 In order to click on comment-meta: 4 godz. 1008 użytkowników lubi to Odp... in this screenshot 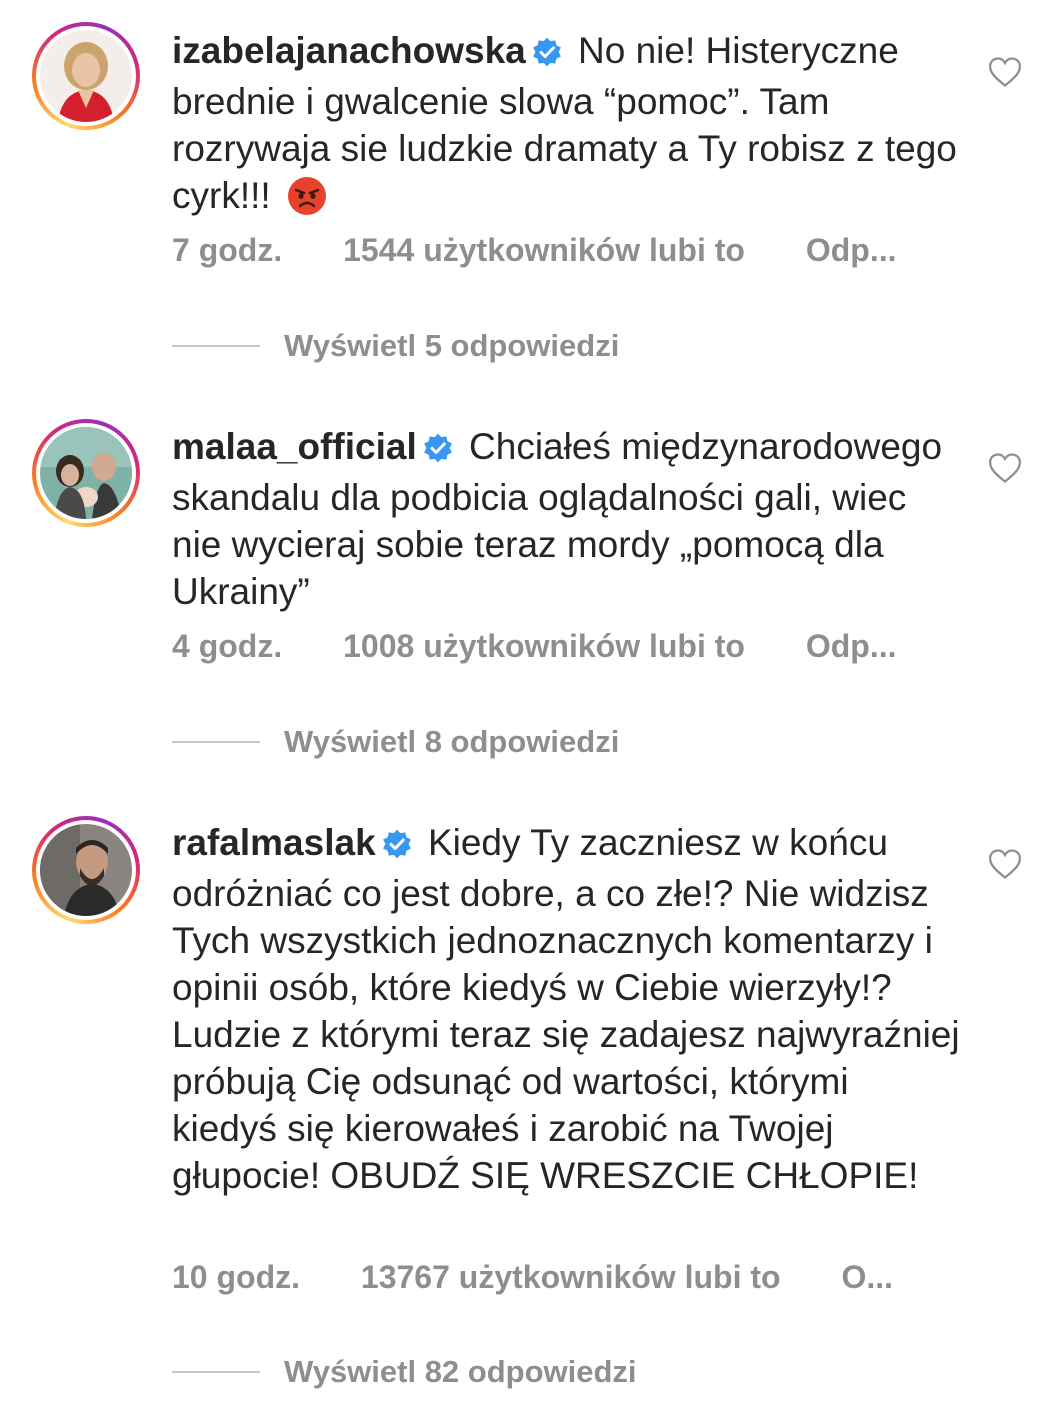, I will do `click(534, 646)`.